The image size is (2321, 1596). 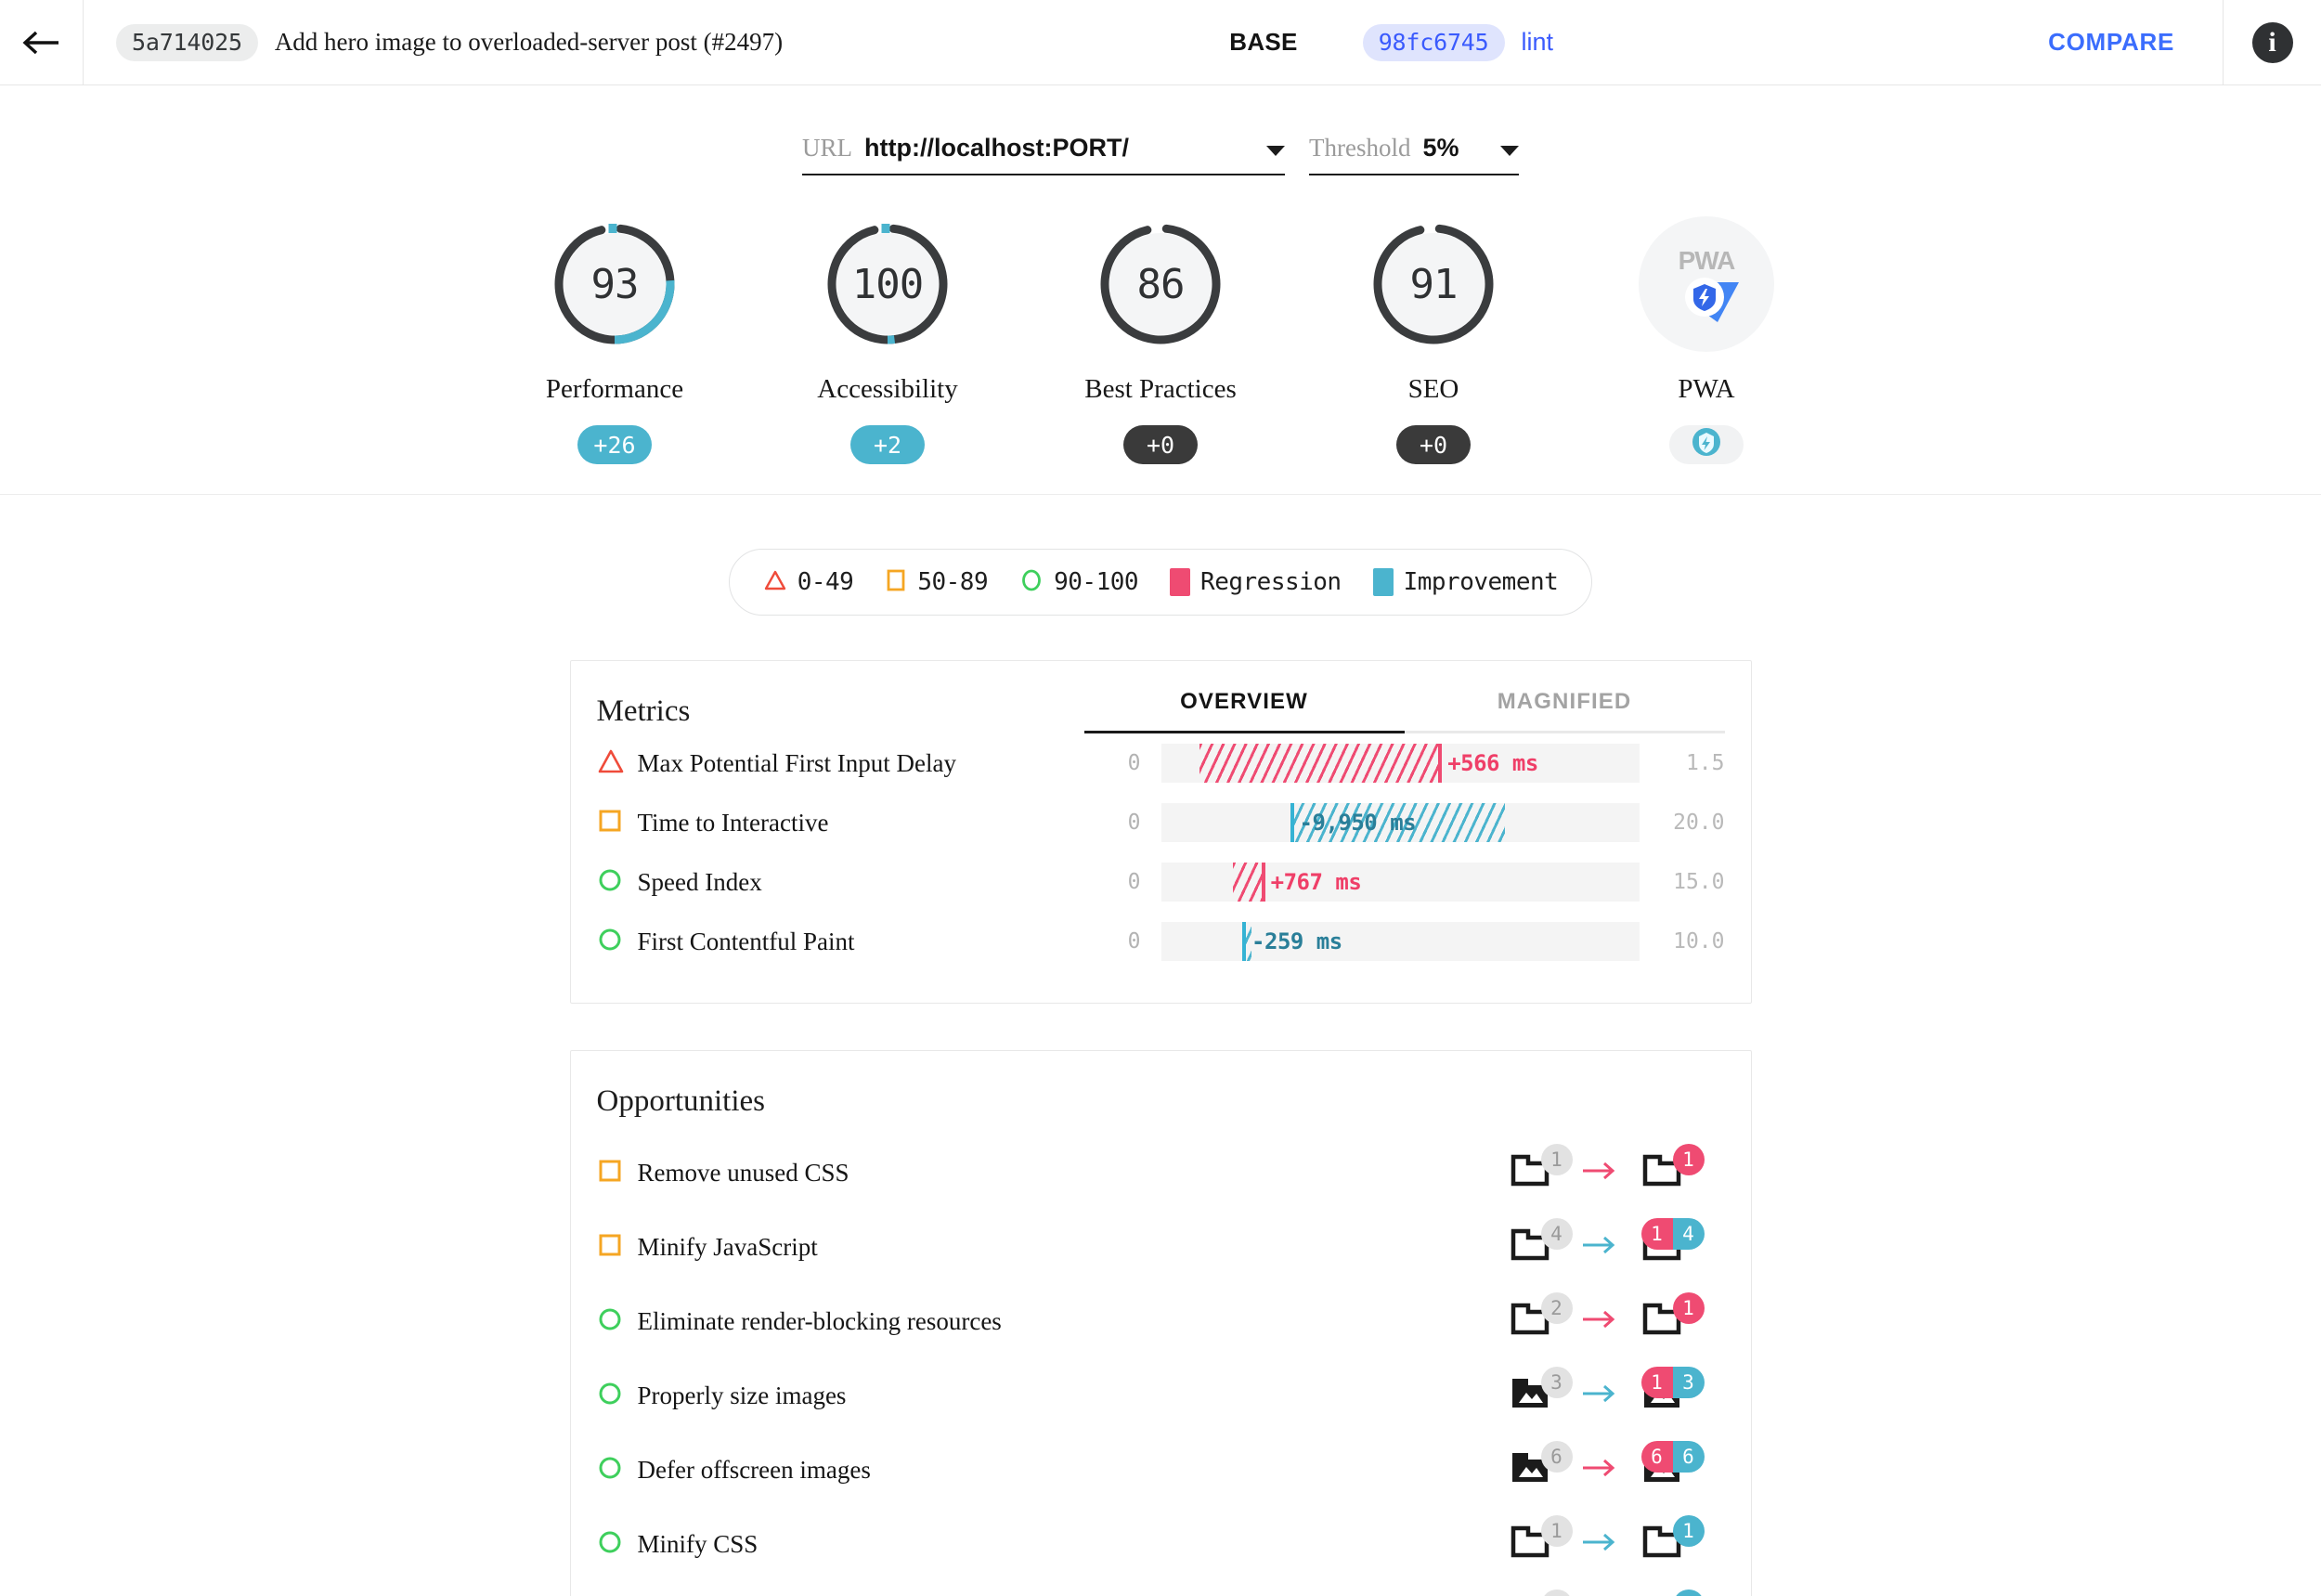 I want to click on gauge-label: Performance, so click(x=615, y=389).